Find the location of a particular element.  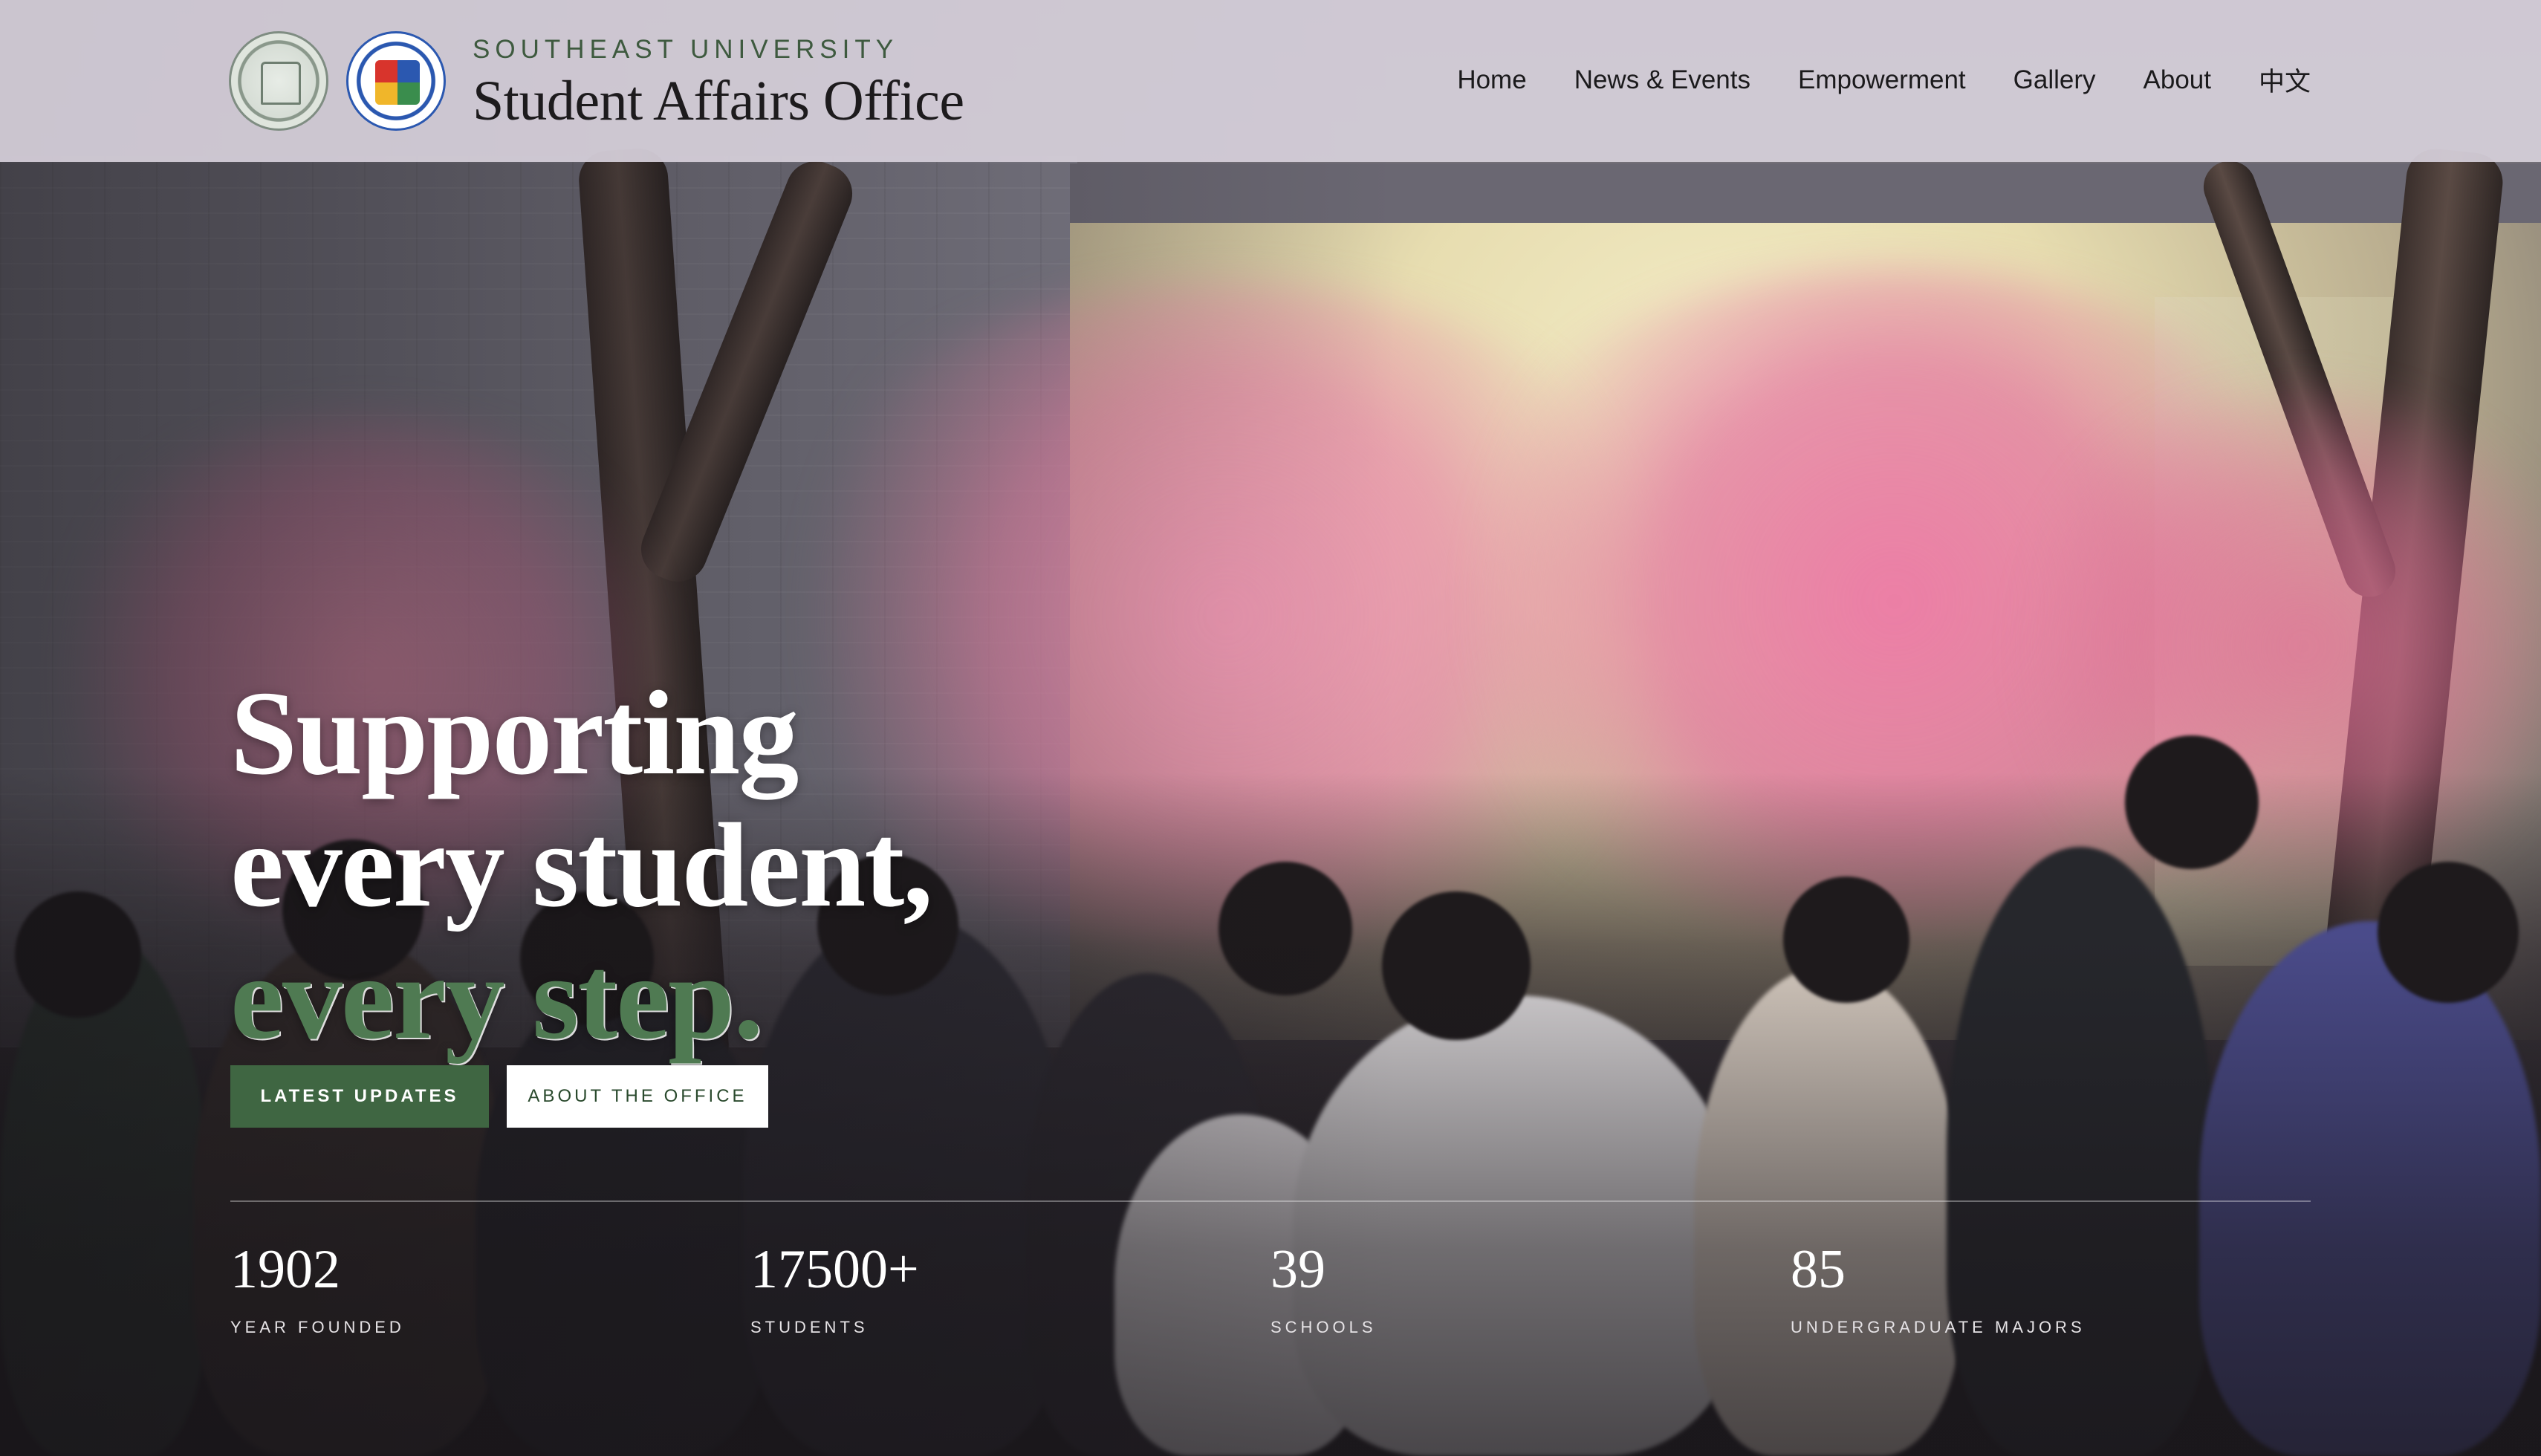

student-affairs-emblem-icon is located at coordinates (396, 81).